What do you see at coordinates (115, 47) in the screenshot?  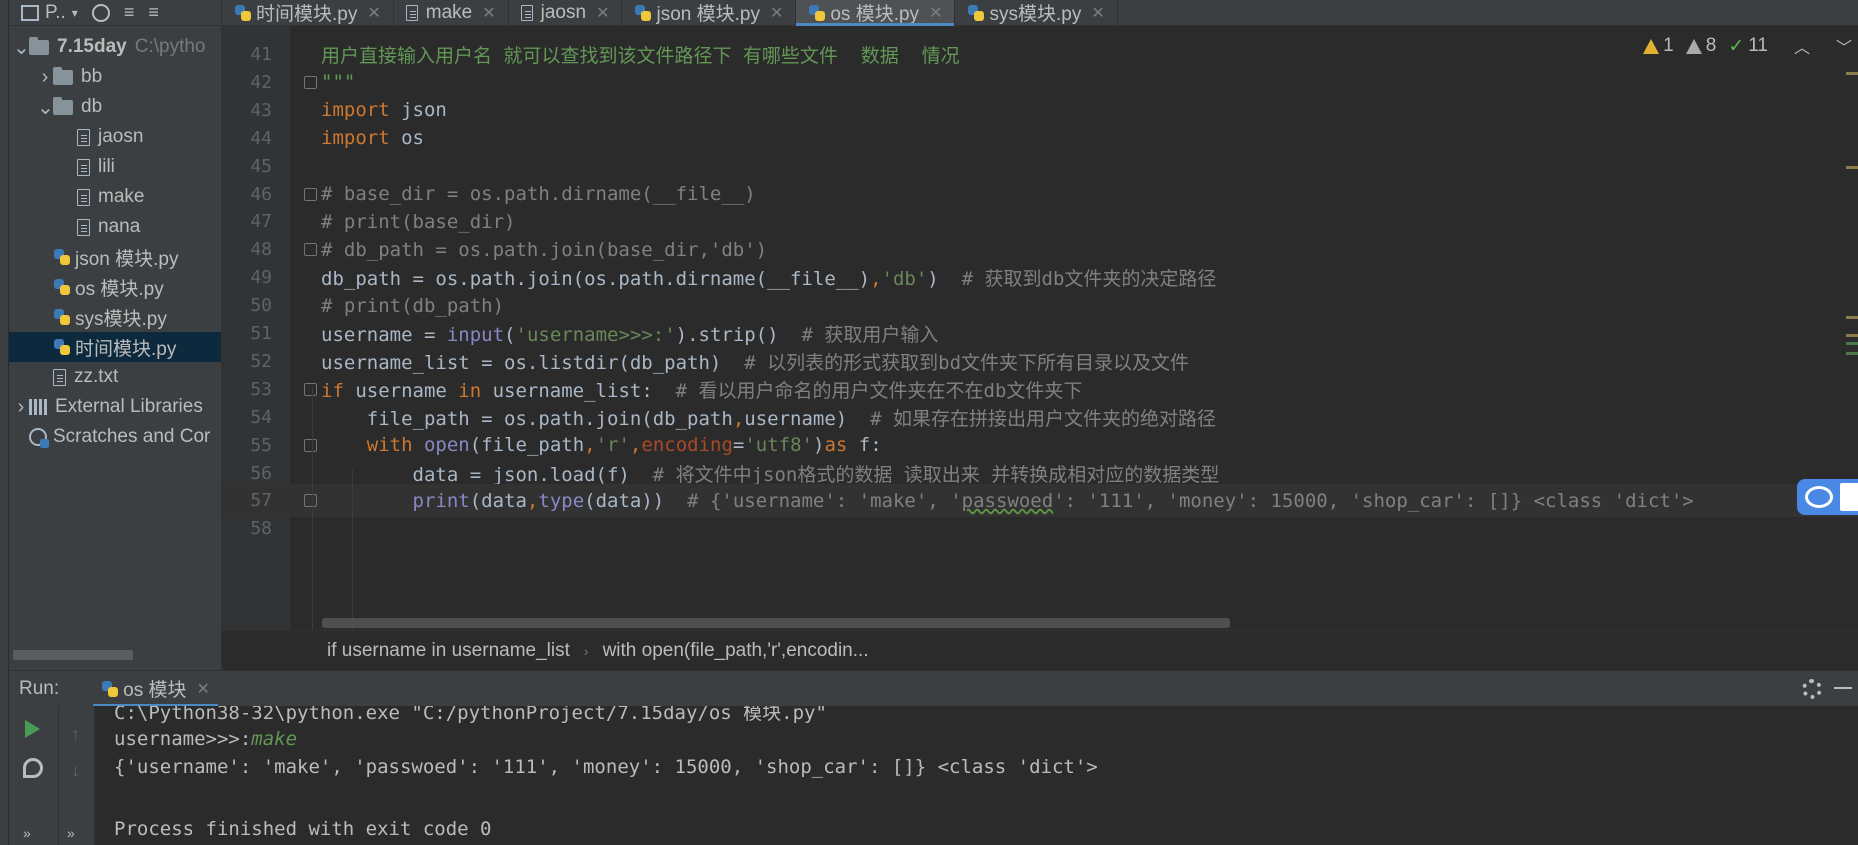 I see `tree-item: ⌄ 7.15day C:\pytho` at bounding box center [115, 47].